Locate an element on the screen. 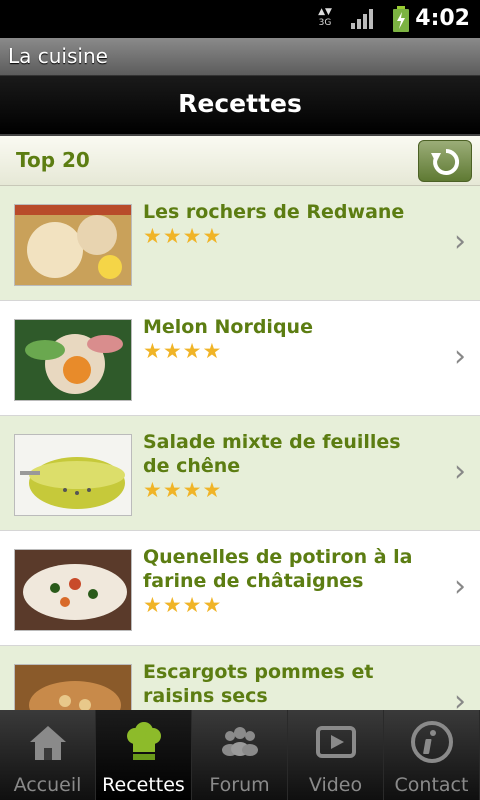  recipe-row: Escargots pommes et raisins secs ★★★★ › is located at coordinates (240, 678).